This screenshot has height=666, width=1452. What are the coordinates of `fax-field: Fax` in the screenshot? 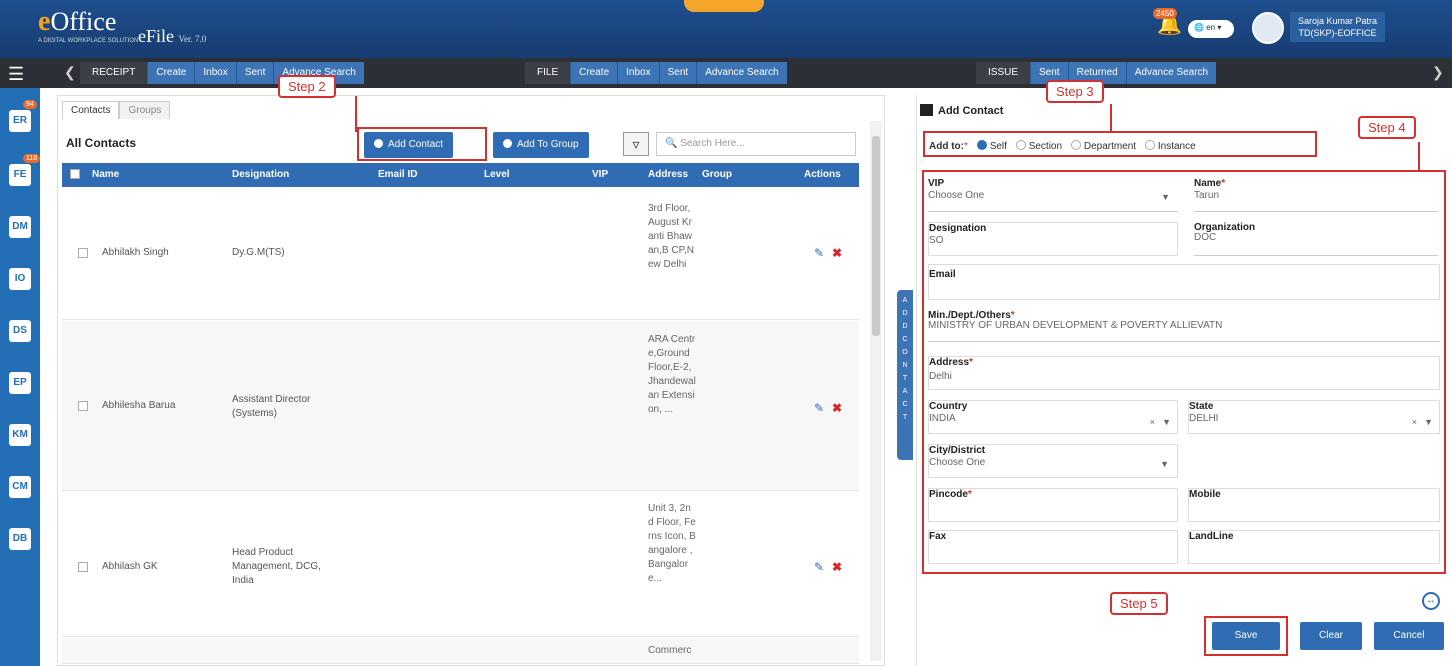 It's located at (1053, 547).